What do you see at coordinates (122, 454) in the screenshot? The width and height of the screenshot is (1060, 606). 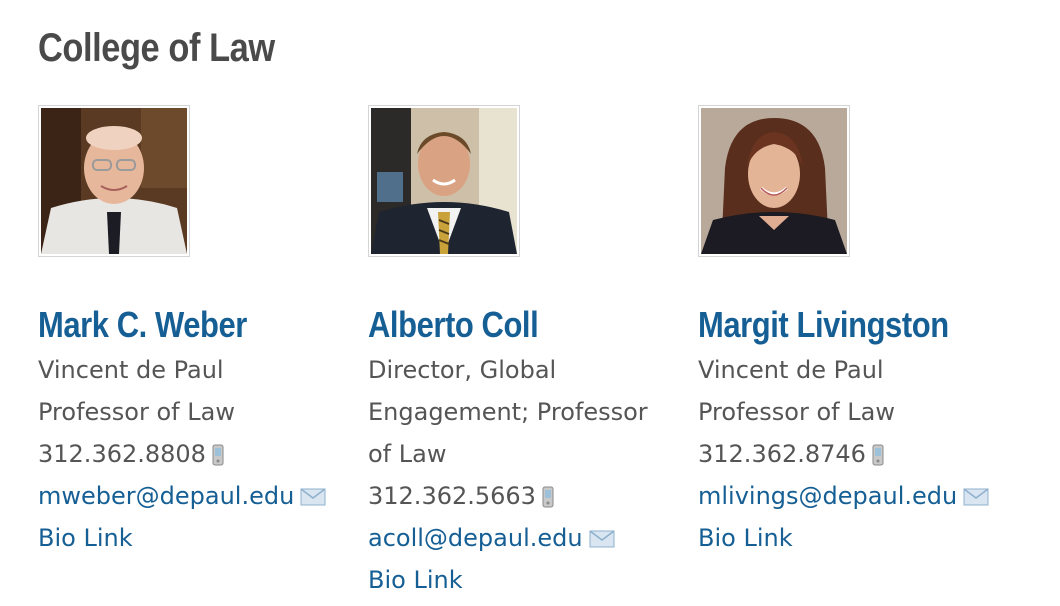 I see `phone-number: 312.362.8808` at bounding box center [122, 454].